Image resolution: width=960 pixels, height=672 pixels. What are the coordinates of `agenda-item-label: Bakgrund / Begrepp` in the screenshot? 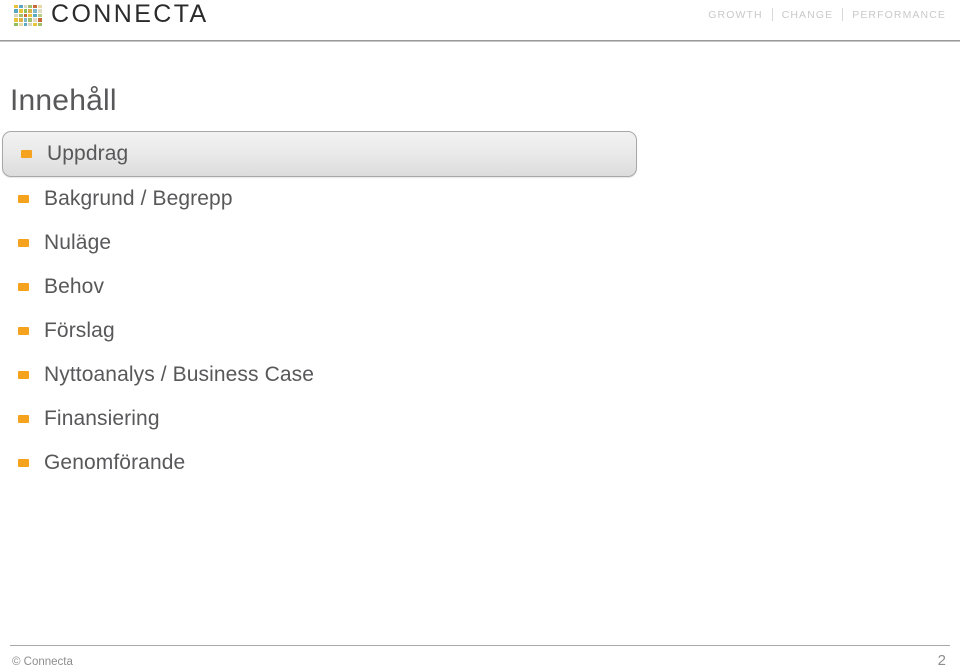 It's located at (138, 198).